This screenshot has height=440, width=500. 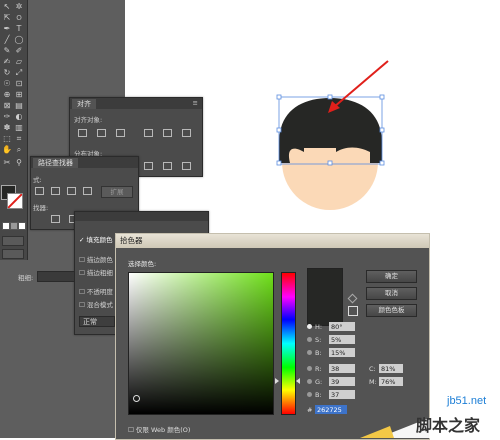 I want to click on align-vcenter-icon, so click(x=167, y=133).